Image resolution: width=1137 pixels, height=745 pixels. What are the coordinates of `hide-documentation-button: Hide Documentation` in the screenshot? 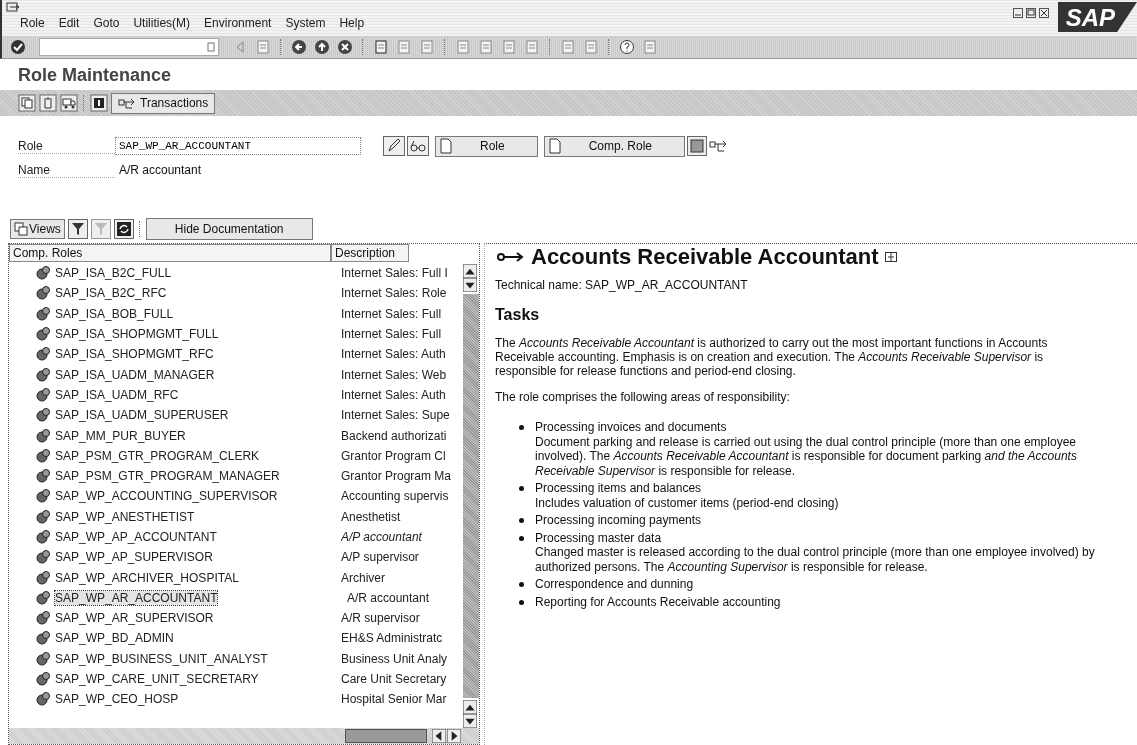 It's located at (229, 229).